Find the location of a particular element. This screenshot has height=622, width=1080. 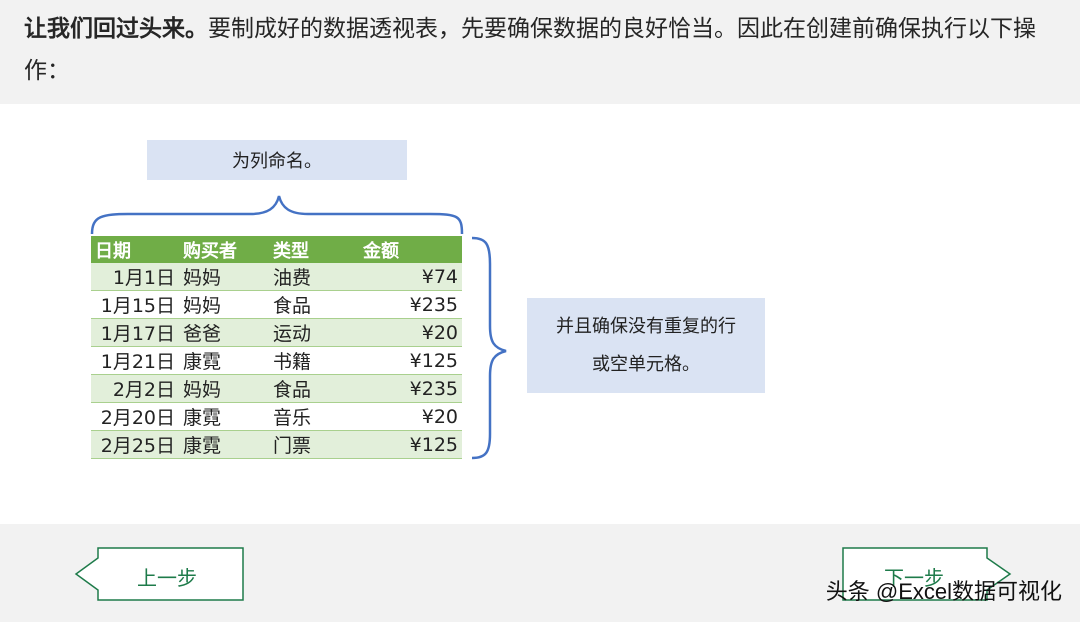

watermark-text: 头条 @Excel数据可视化 is located at coordinates (943, 591).